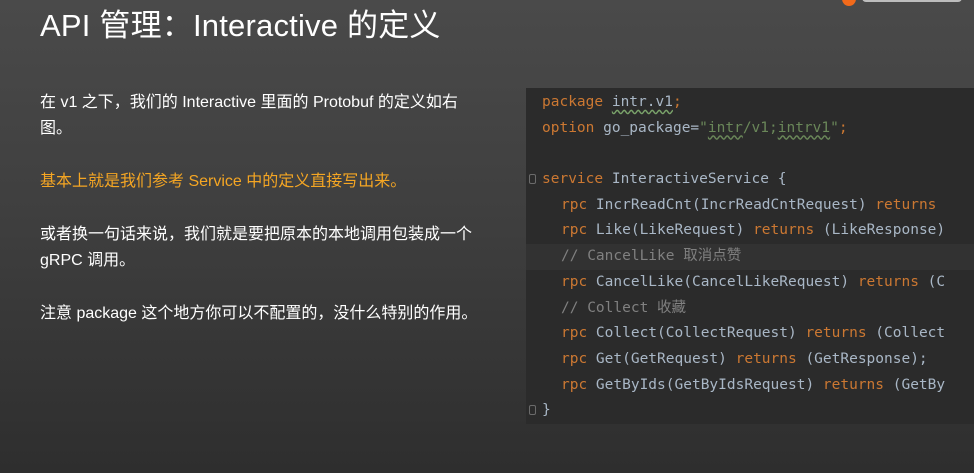 The width and height of the screenshot is (974, 473). I want to click on code-line-close-brace: }, so click(750, 411).